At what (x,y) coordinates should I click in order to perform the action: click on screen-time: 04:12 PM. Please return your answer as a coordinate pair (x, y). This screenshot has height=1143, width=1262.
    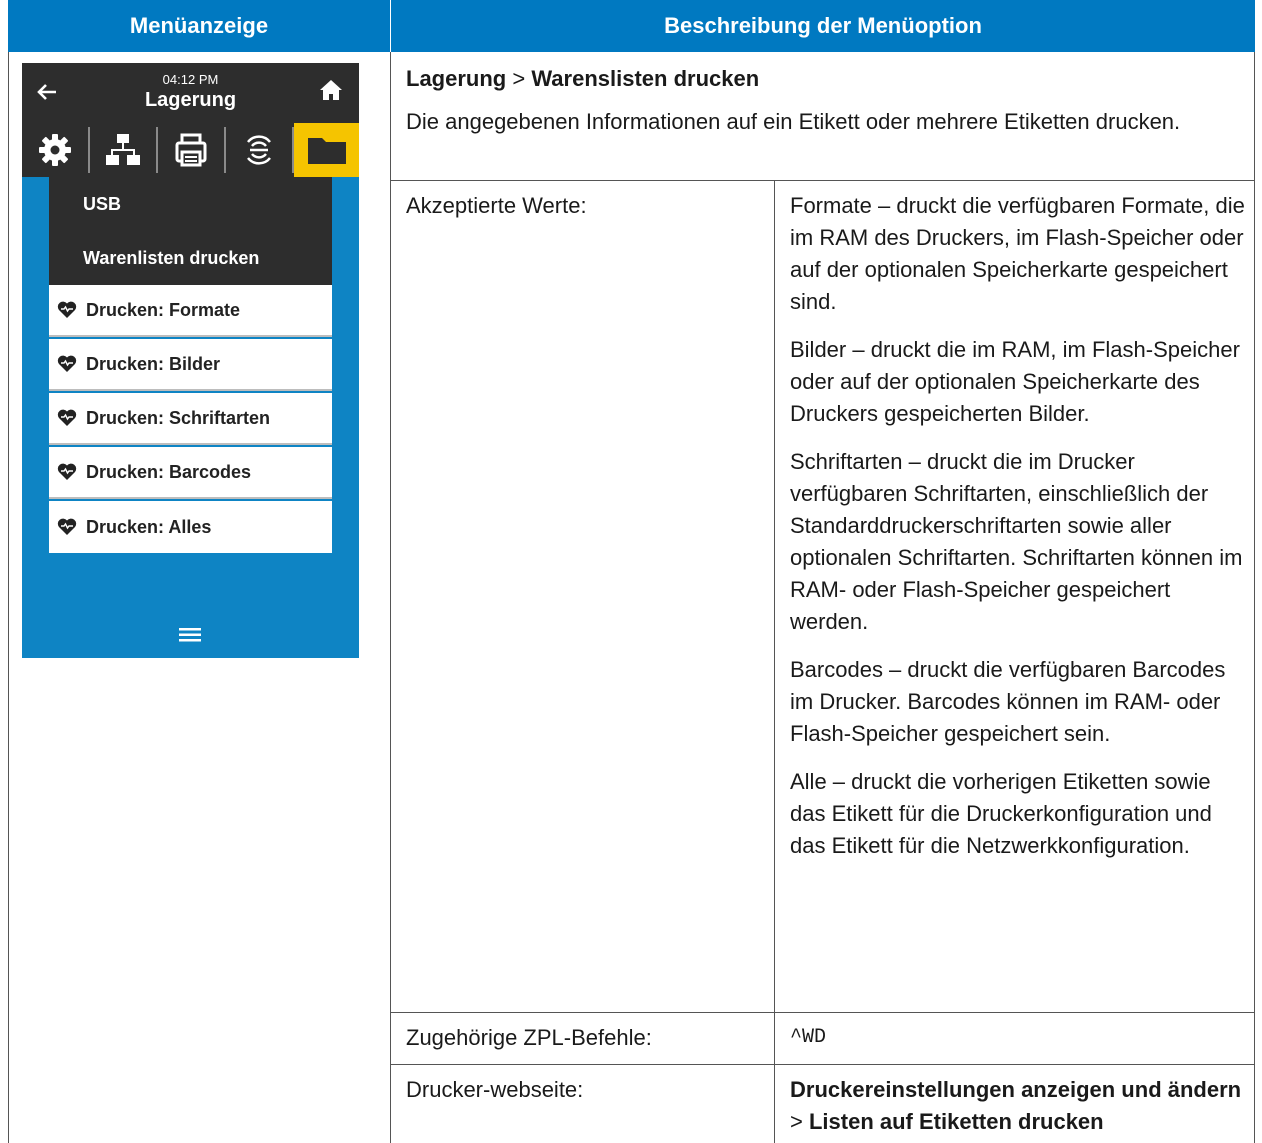
    Looking at the image, I should click on (190, 79).